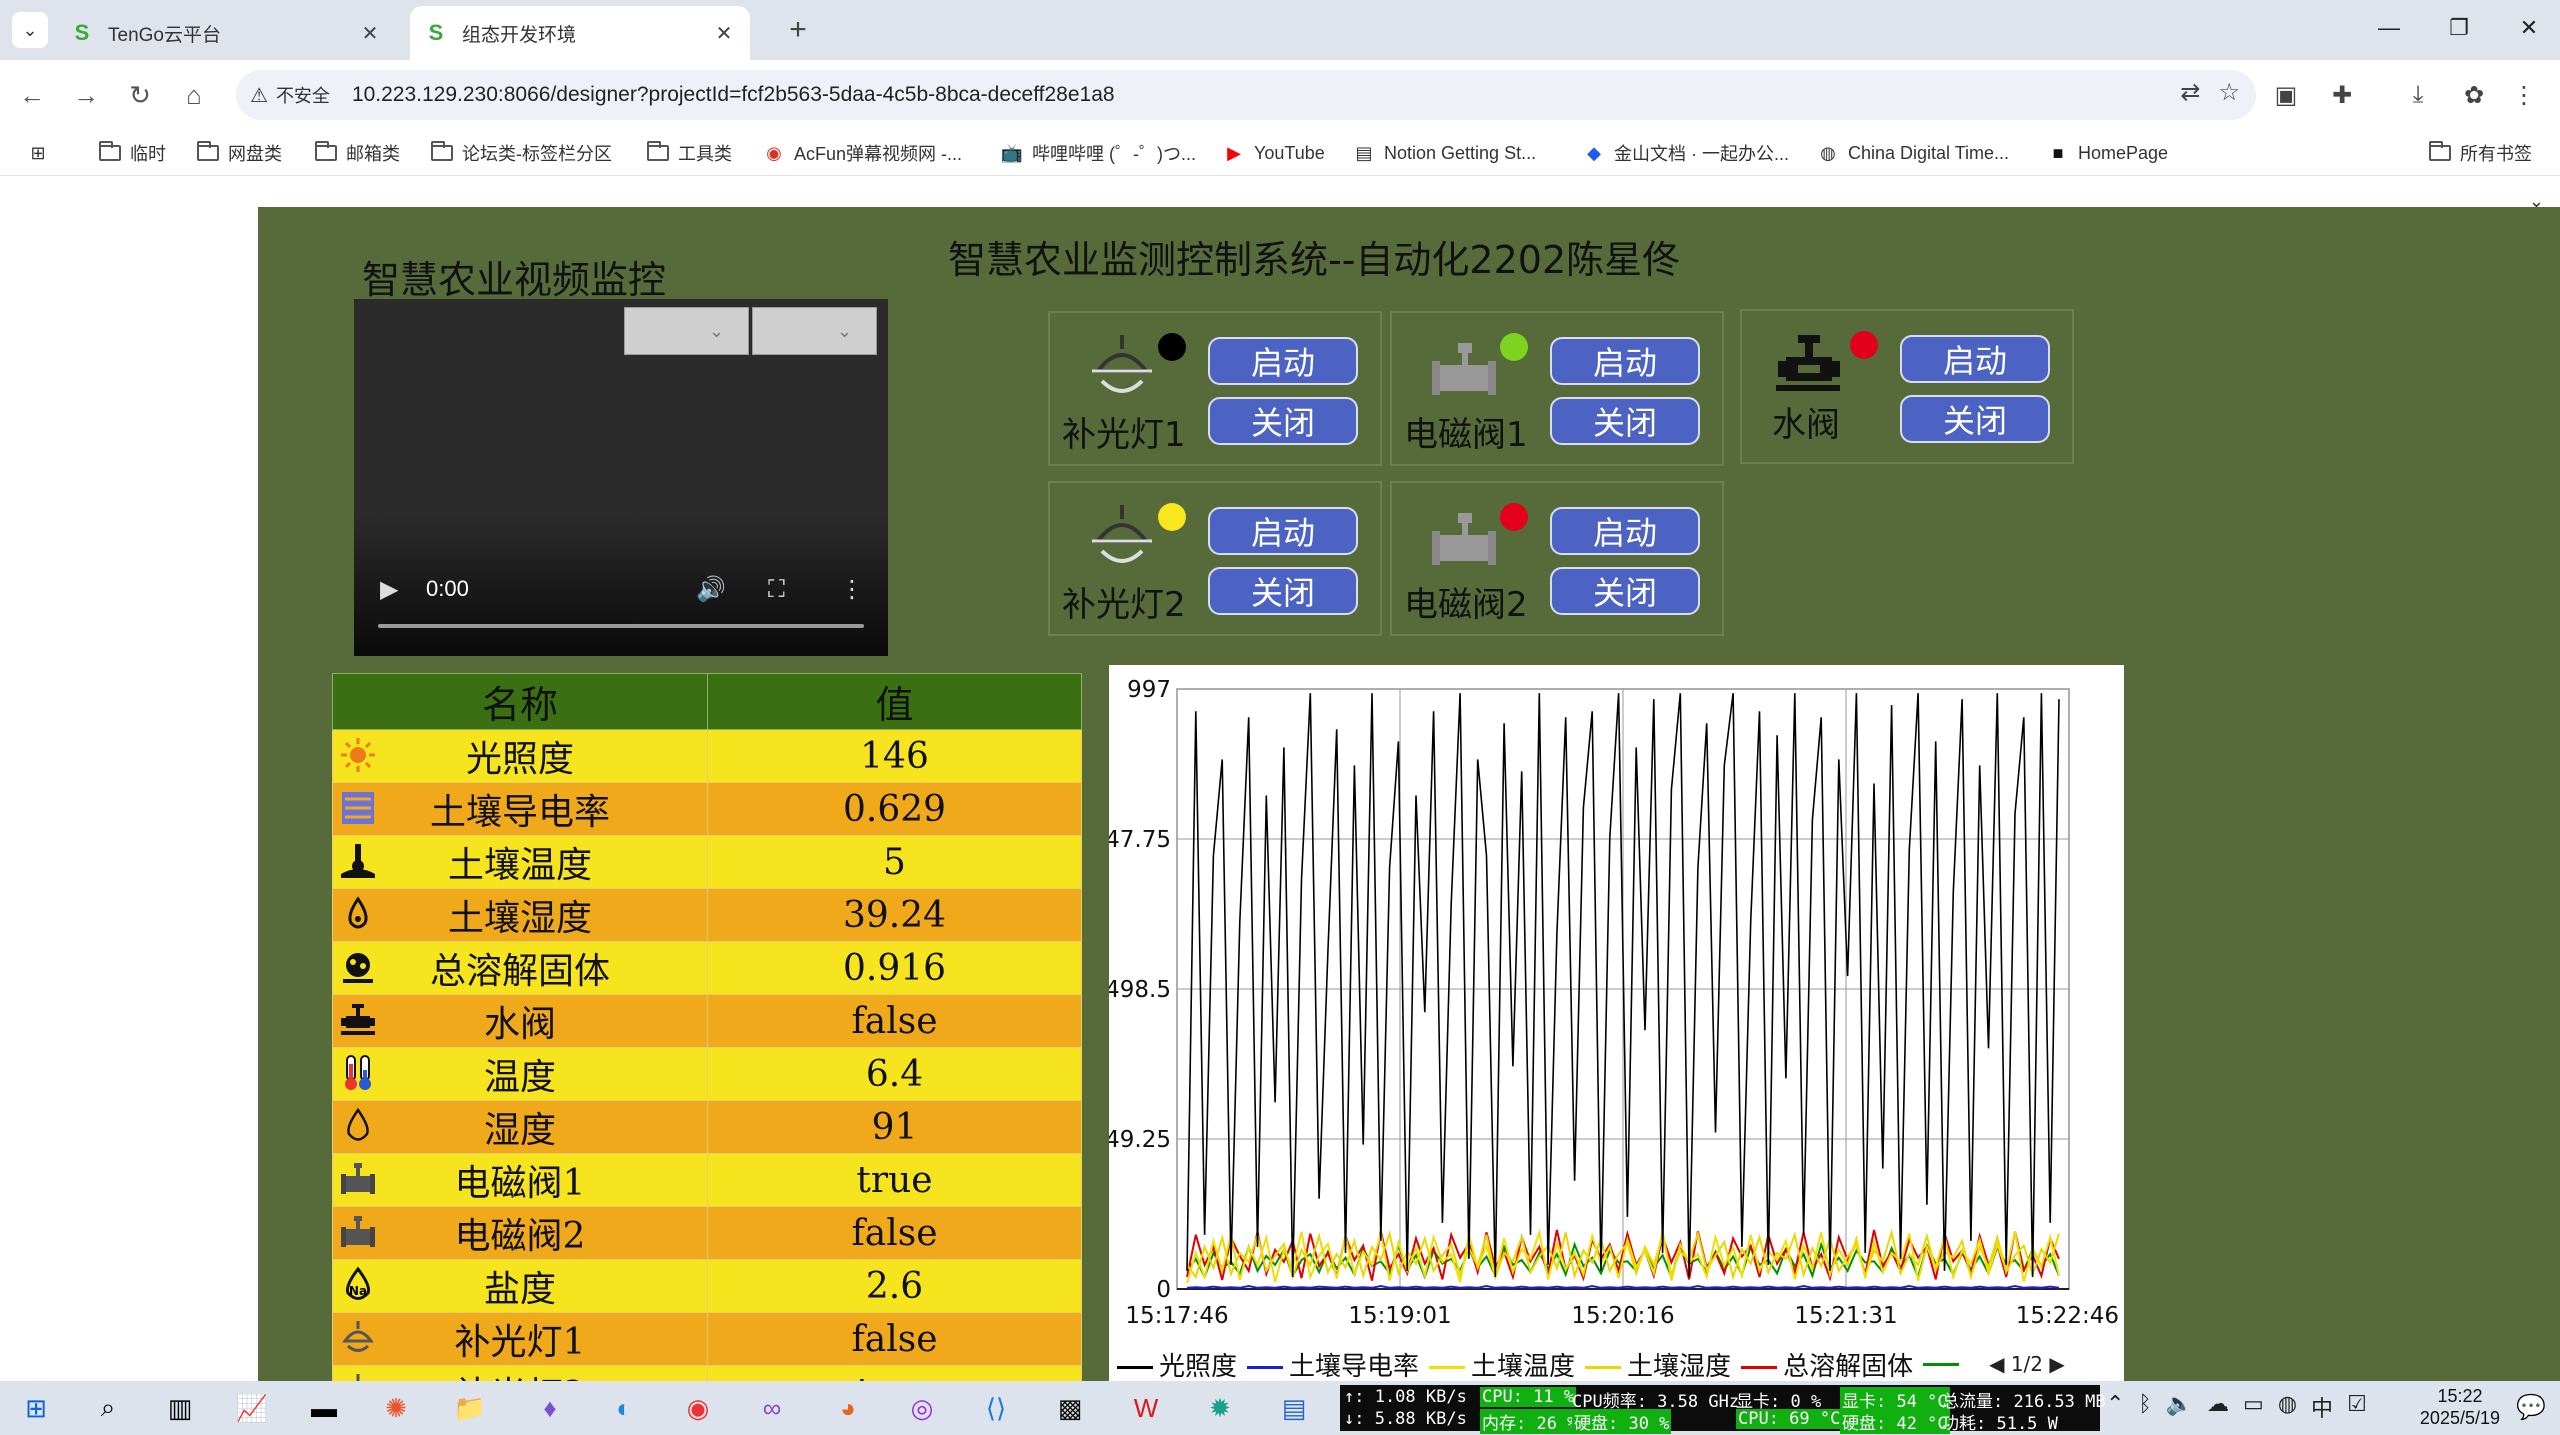 The image size is (2560, 1435). Describe the element at coordinates (1146, 1408) in the screenshot. I see `wps-icon: W` at that location.